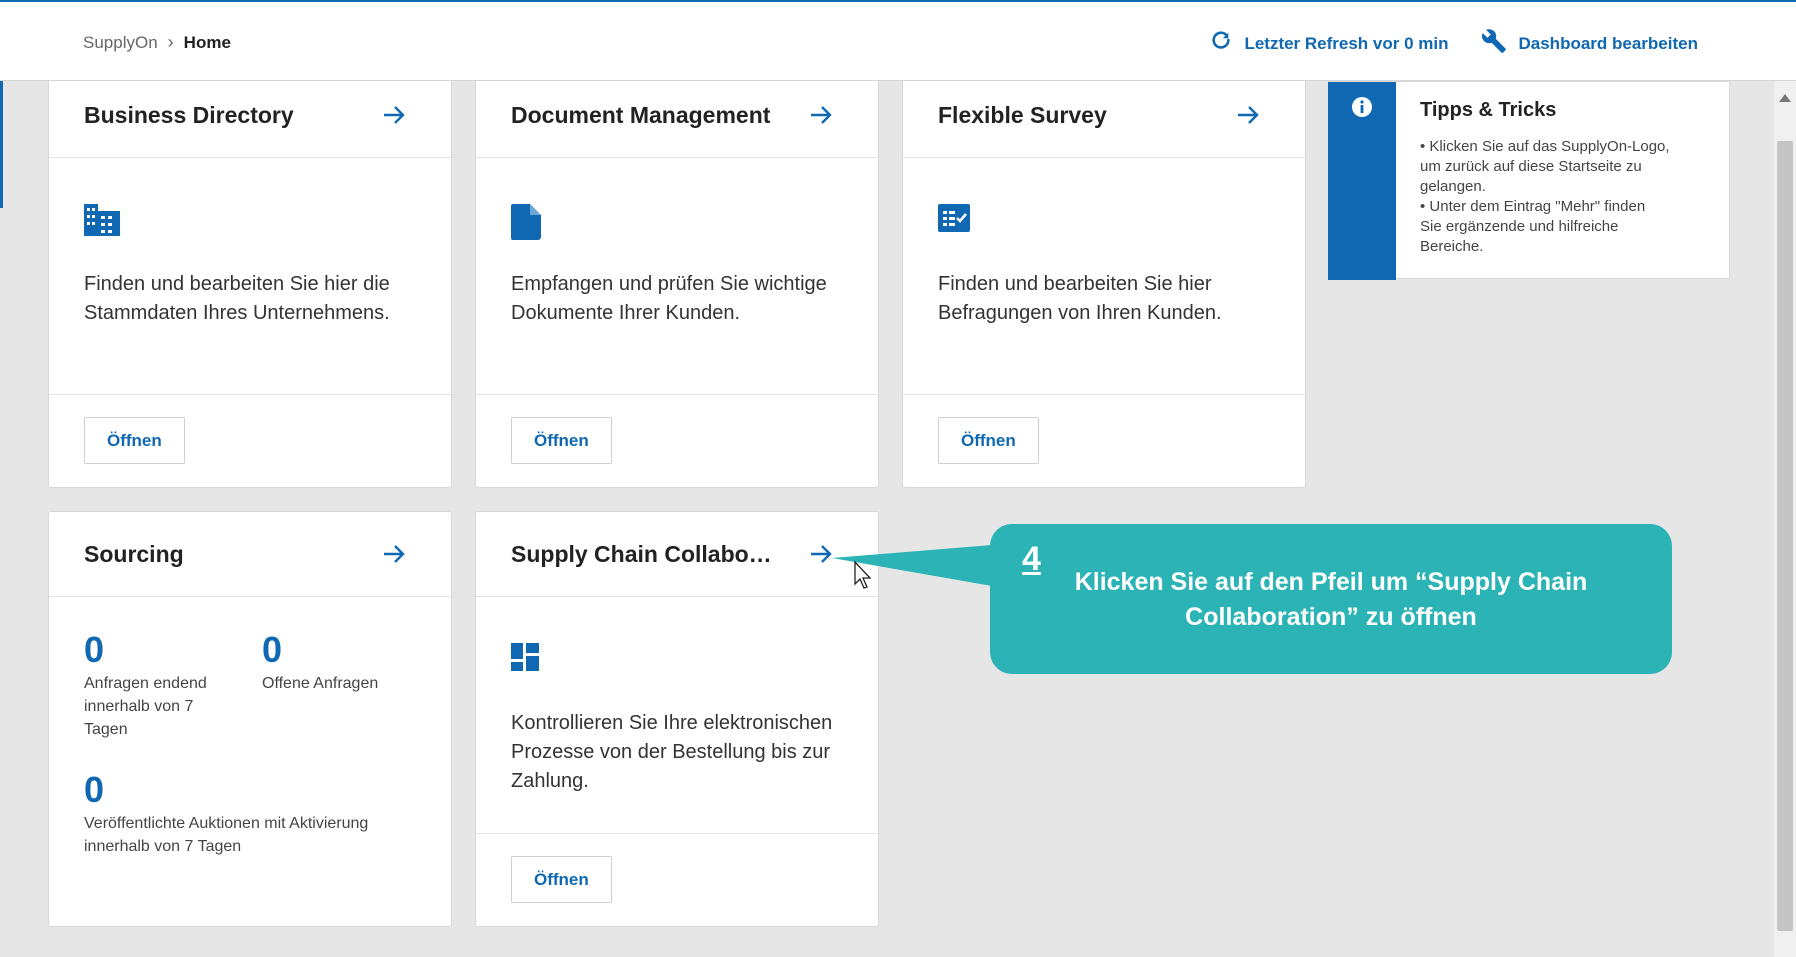  What do you see at coordinates (1022, 114) in the screenshot?
I see `card-title: Flexible Survey` at bounding box center [1022, 114].